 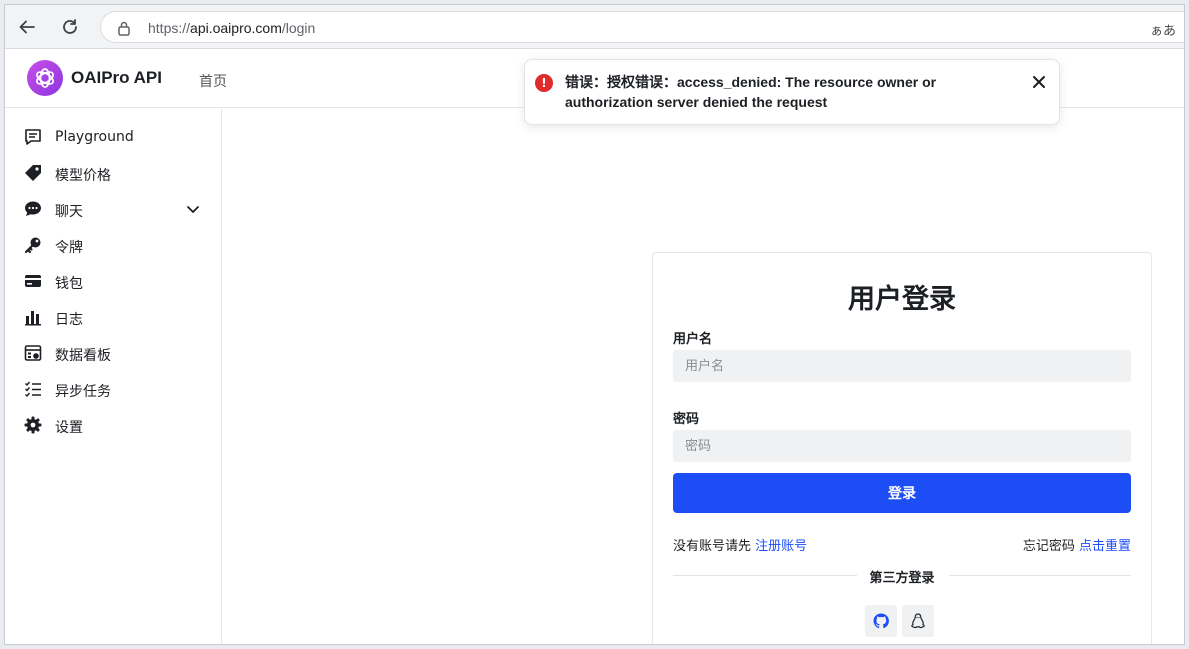 I want to click on url-host: api.oaipro.com, so click(x=236, y=28).